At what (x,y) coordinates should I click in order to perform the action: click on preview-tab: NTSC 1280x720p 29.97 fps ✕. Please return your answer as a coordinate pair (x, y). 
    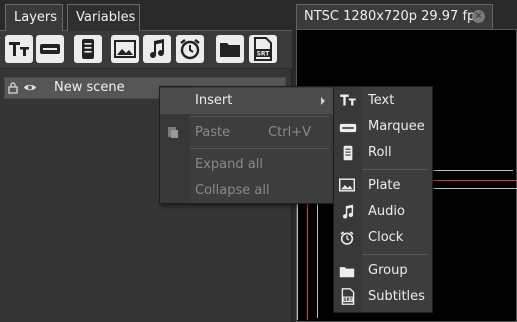
    Looking at the image, I should click on (394, 16).